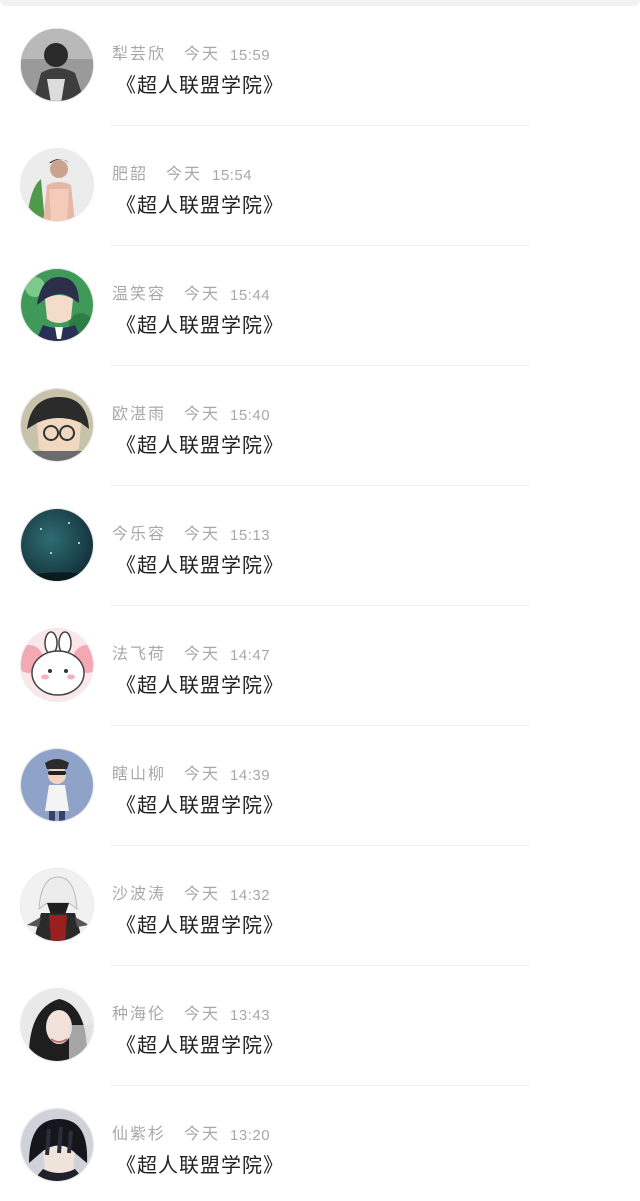  I want to click on message-row: 仙紫杉 今天 13:20 《超人联盟学院》, so click(320, 1140).